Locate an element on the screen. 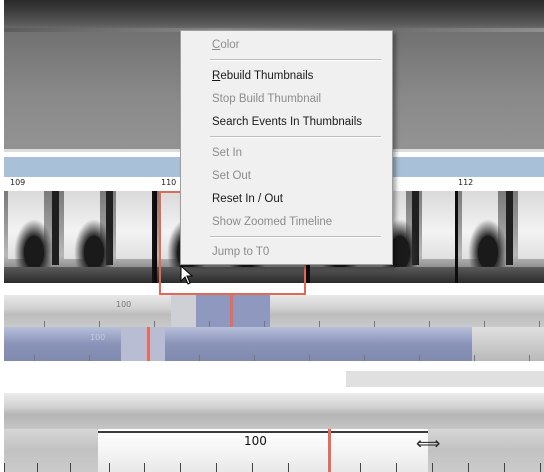 Image resolution: width=544 pixels, height=472 pixels. menu-item-rebuild-thumbnails: Rebuild Thumbnails is located at coordinates (300, 76).